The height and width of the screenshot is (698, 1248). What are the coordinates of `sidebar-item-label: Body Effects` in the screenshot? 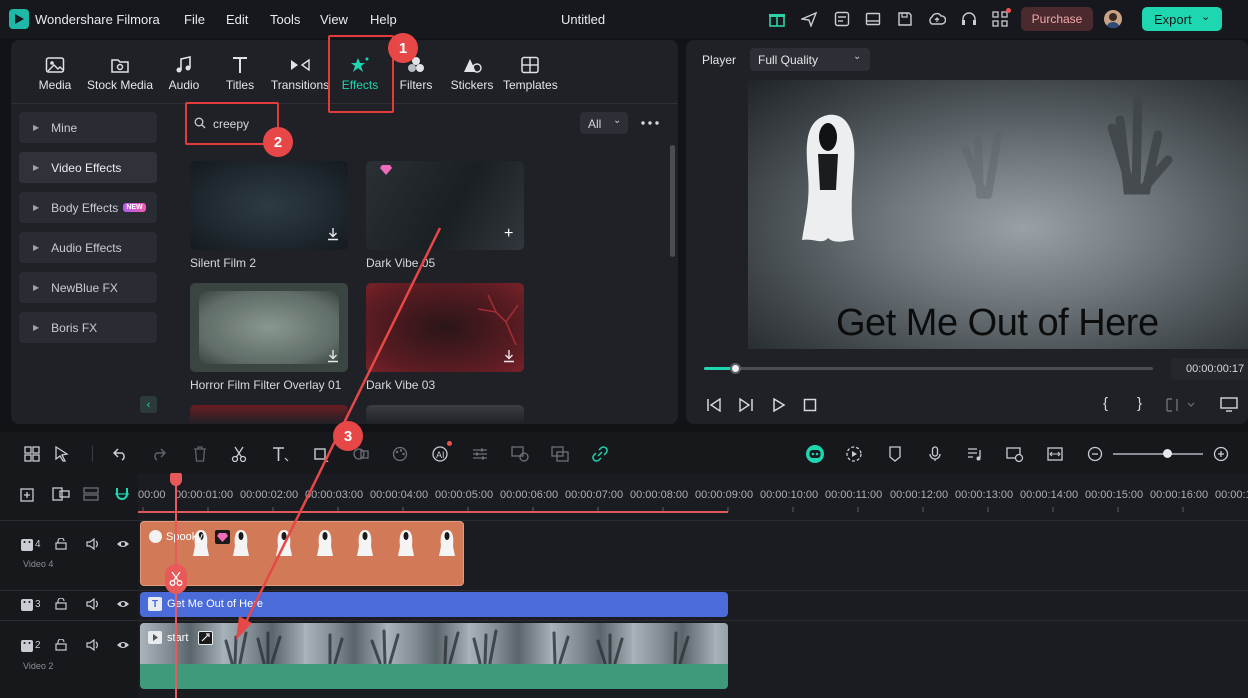 It's located at (85, 207).